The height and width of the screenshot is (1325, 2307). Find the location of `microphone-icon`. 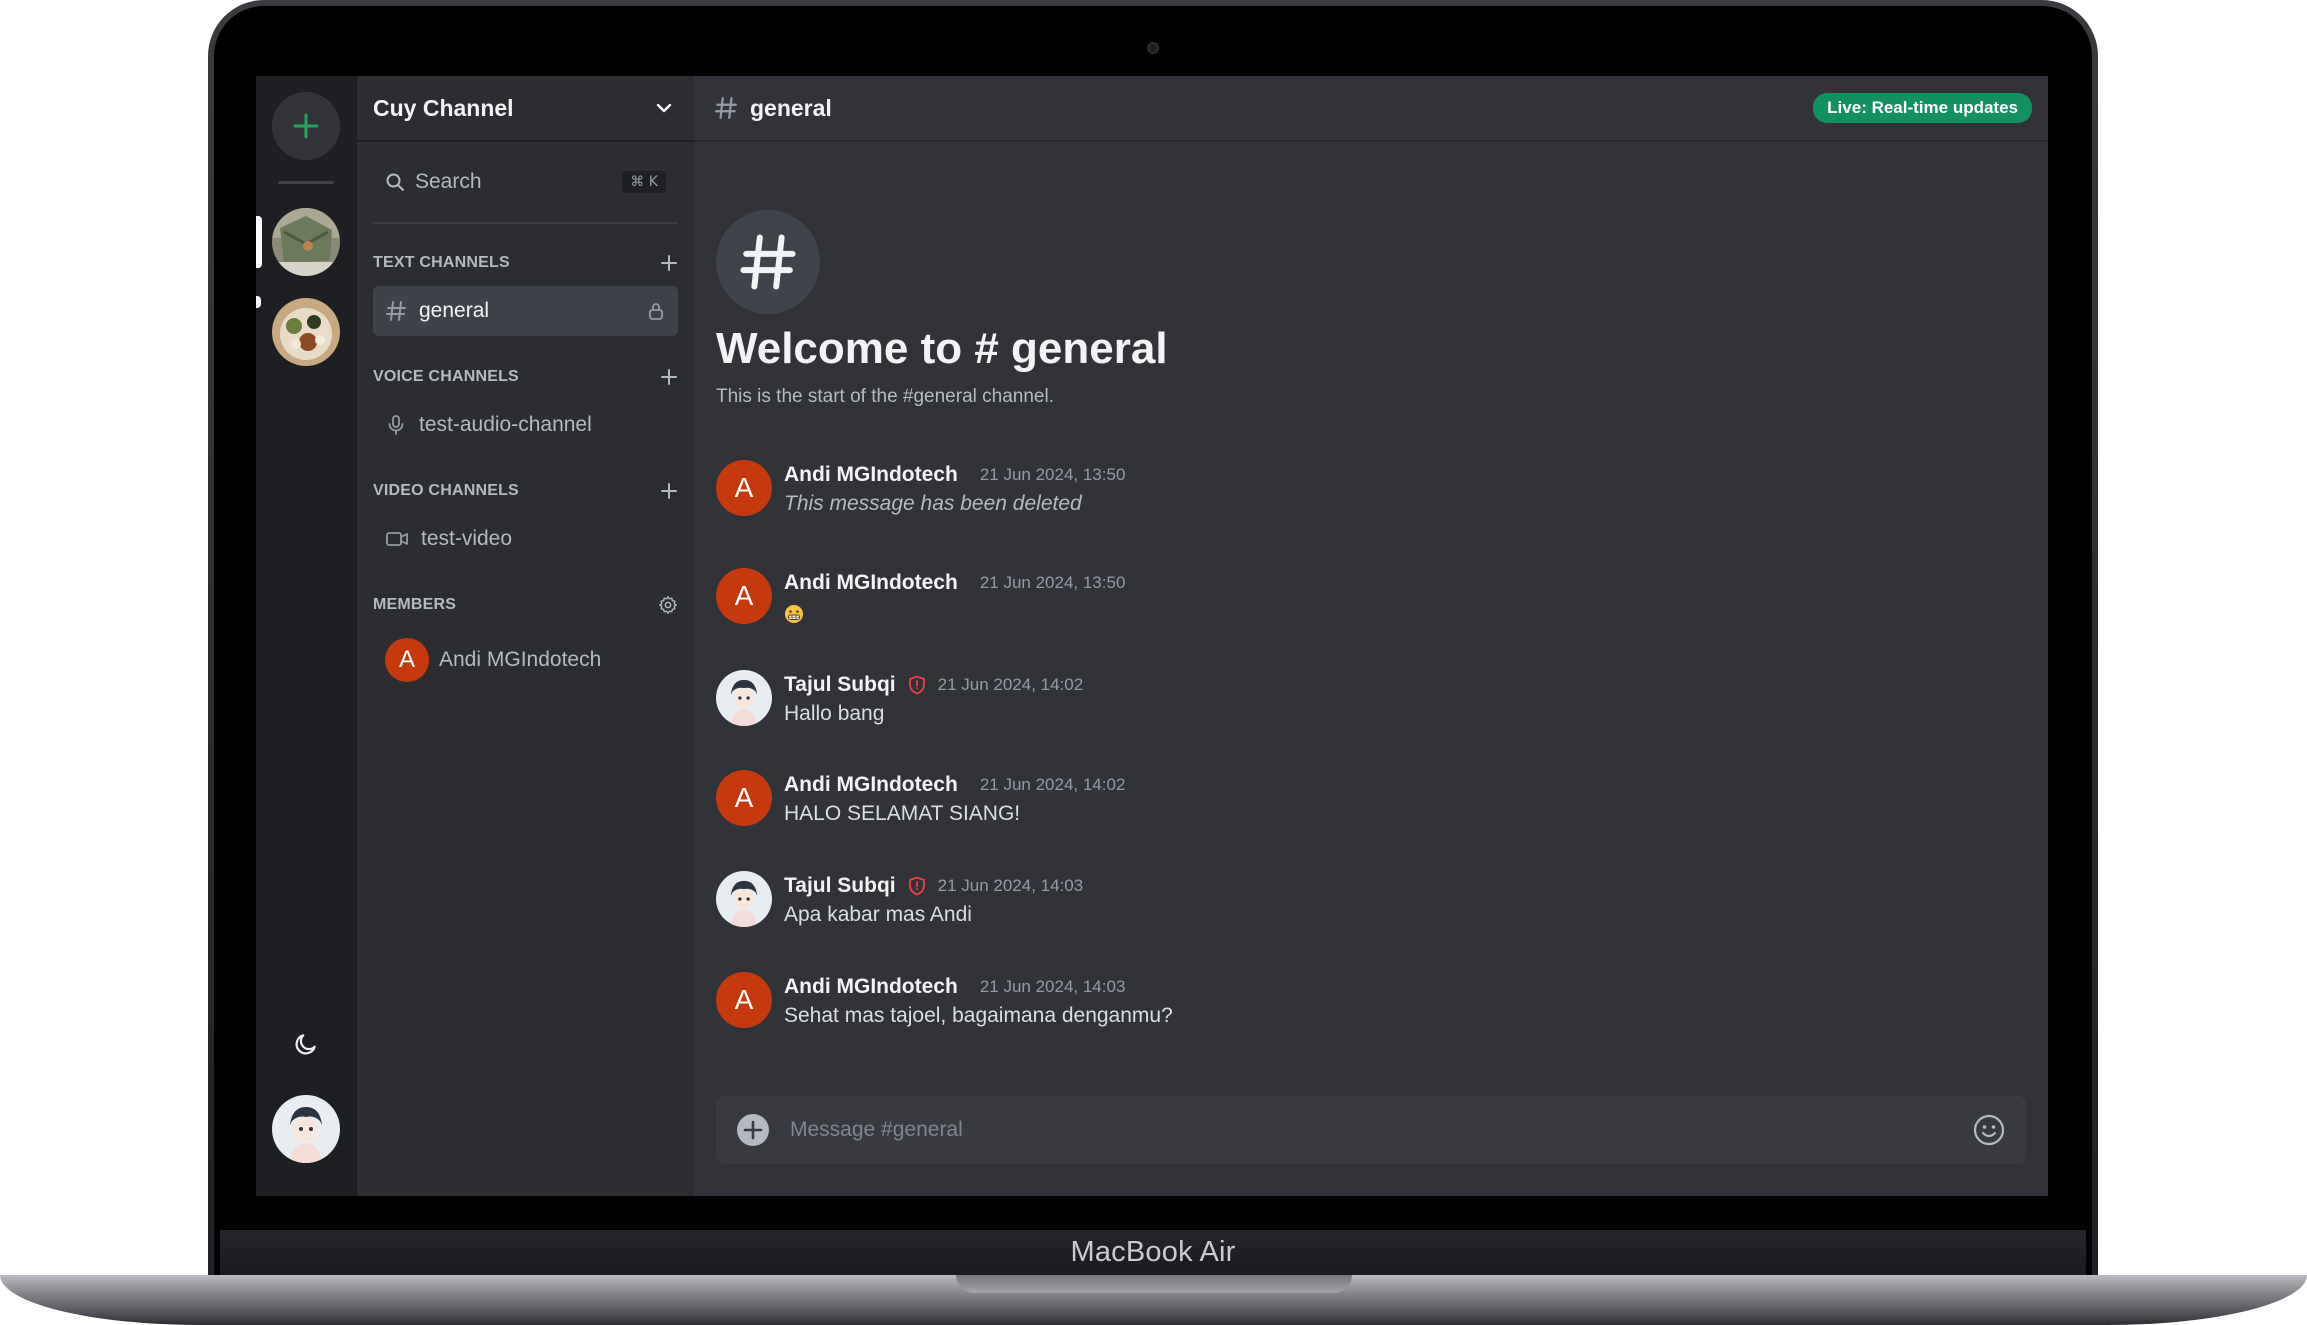

microphone-icon is located at coordinates (396, 425).